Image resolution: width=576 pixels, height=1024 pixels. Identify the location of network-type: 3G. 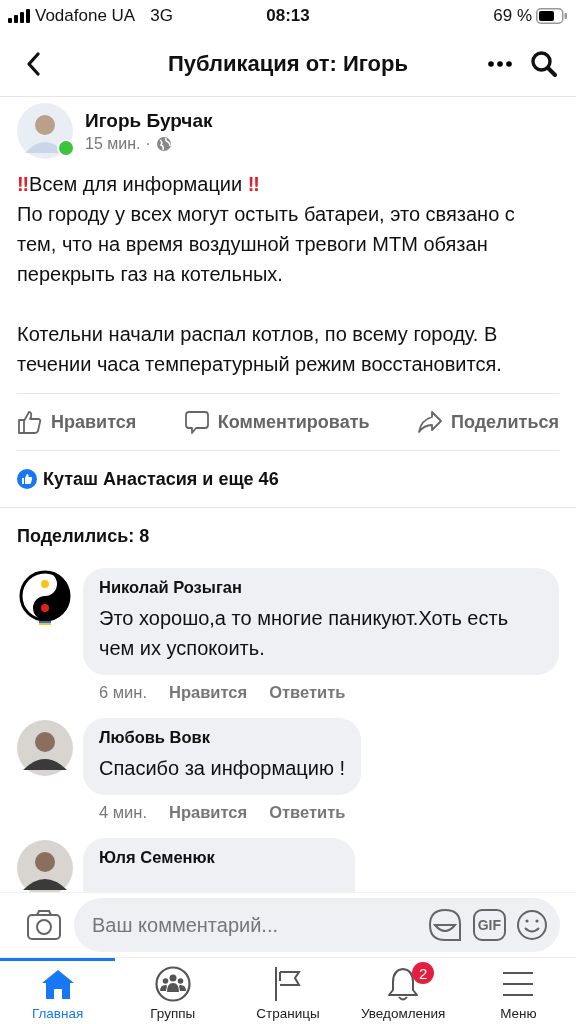
(161, 16).